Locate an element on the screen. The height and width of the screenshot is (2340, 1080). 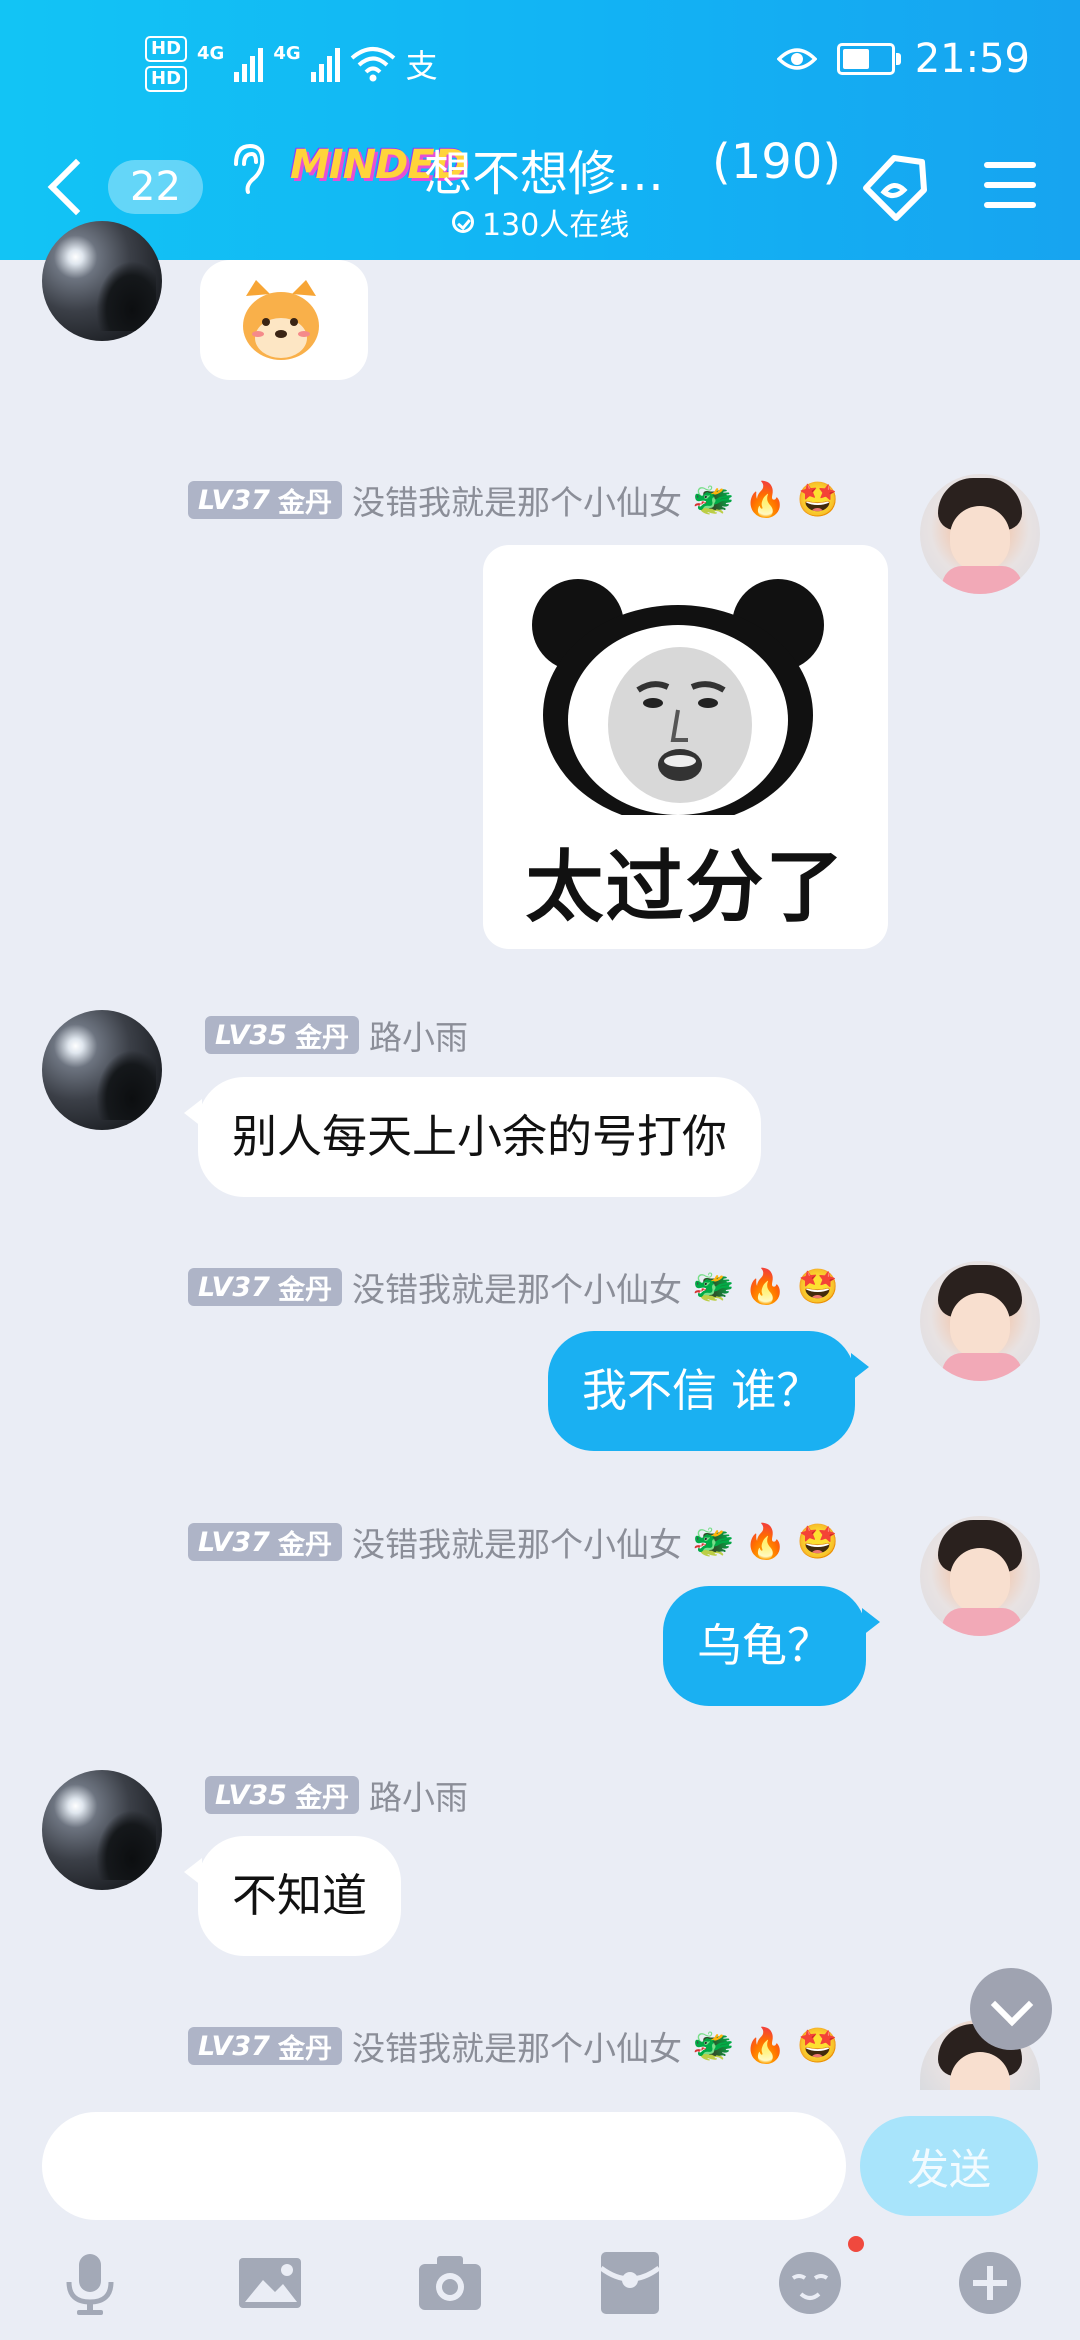
member-count: (190) is located at coordinates (777, 162).